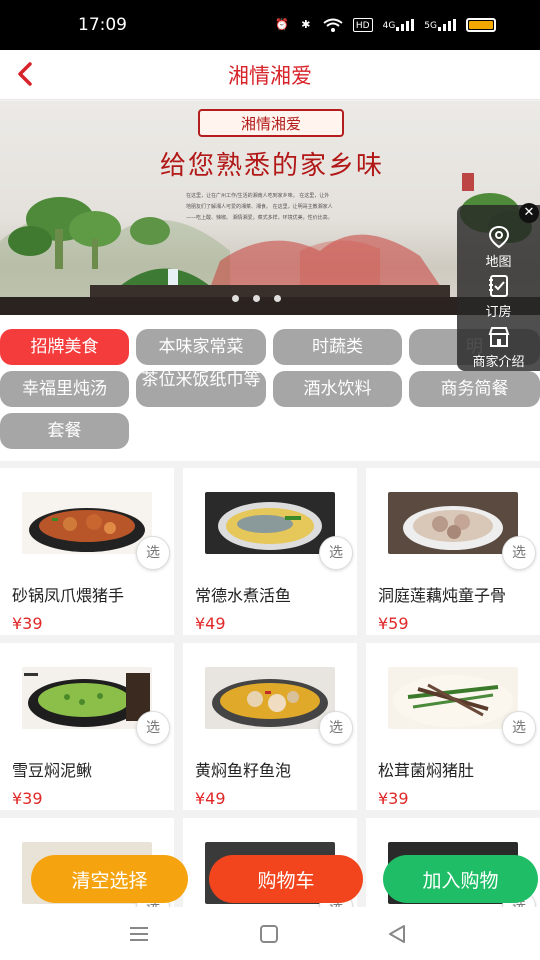  Describe the element at coordinates (453, 698) in the screenshot. I see `dish-image-matsutake-tripe` at that location.